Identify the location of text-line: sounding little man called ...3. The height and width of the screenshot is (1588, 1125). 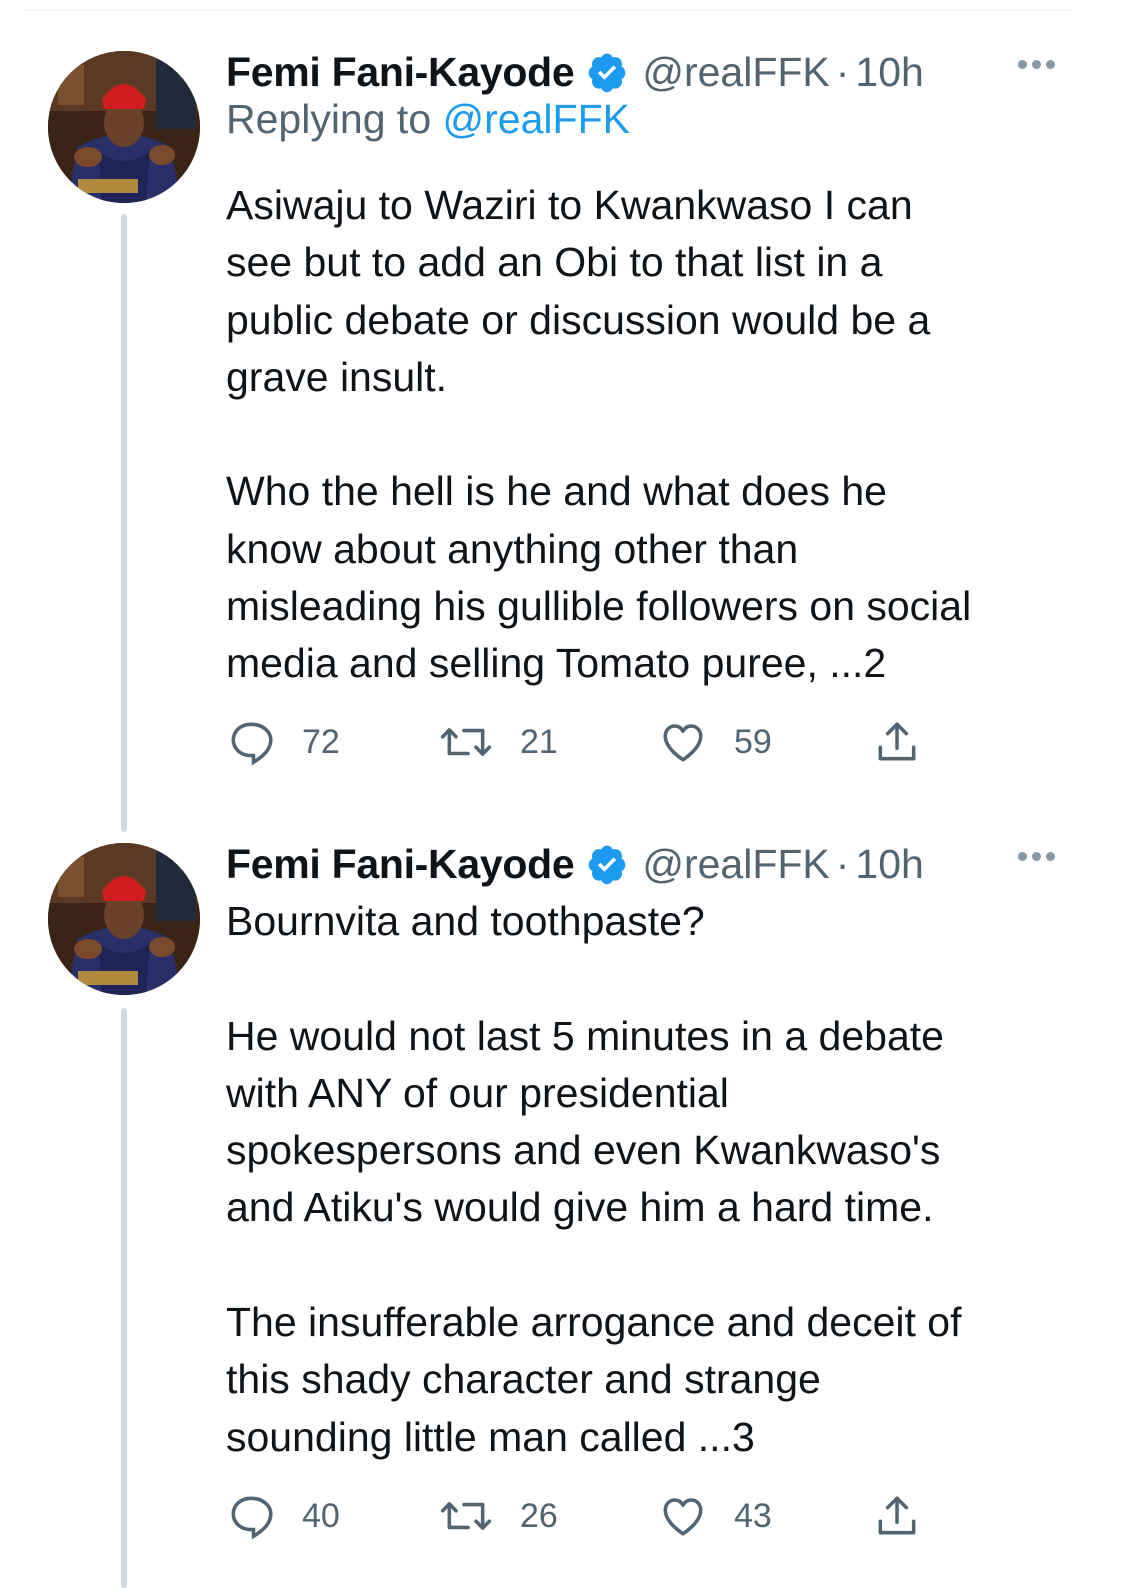
(490, 1436).